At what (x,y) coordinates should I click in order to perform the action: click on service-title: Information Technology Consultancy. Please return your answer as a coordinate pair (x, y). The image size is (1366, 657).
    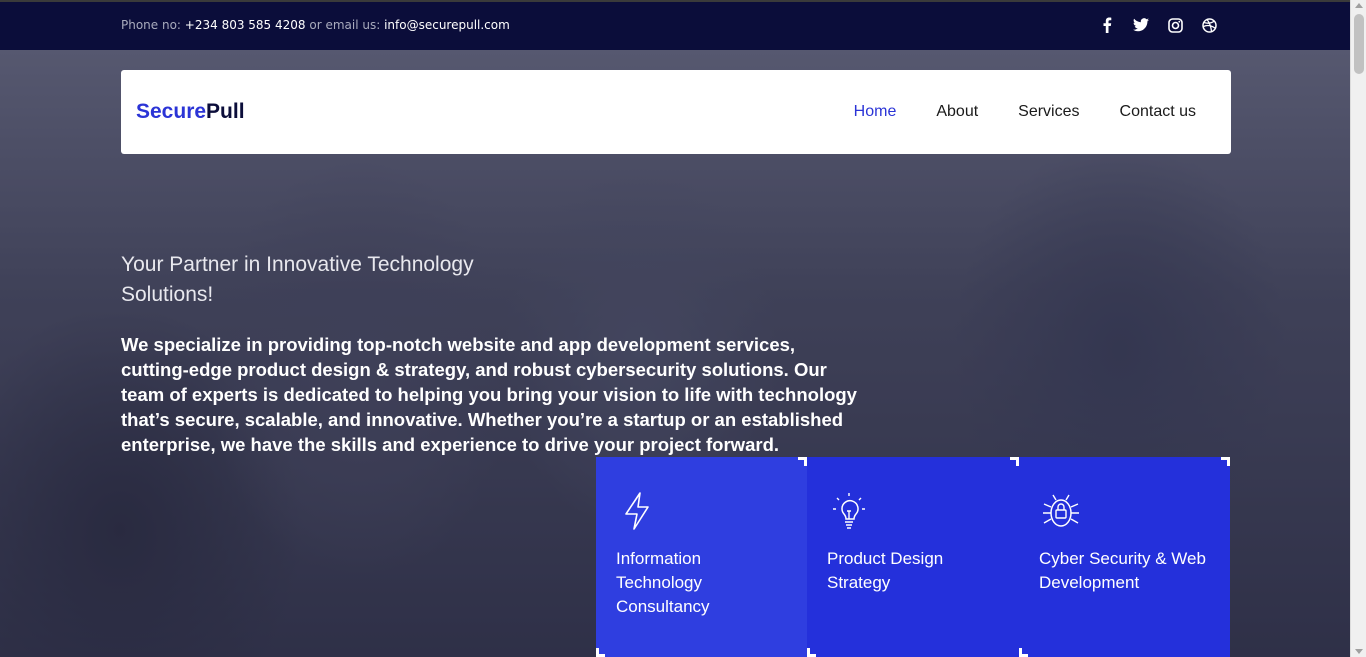
    Looking at the image, I should click on (663, 582).